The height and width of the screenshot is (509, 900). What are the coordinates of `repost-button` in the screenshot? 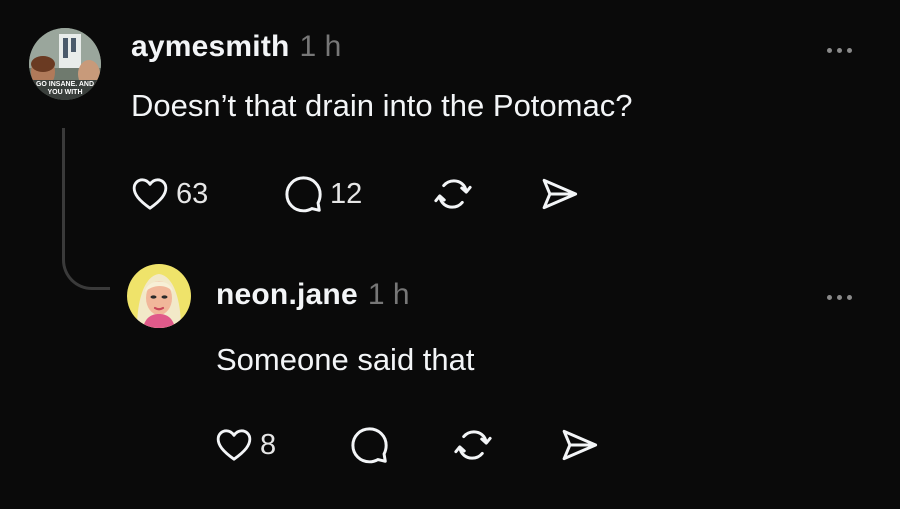 It's located at (473, 445).